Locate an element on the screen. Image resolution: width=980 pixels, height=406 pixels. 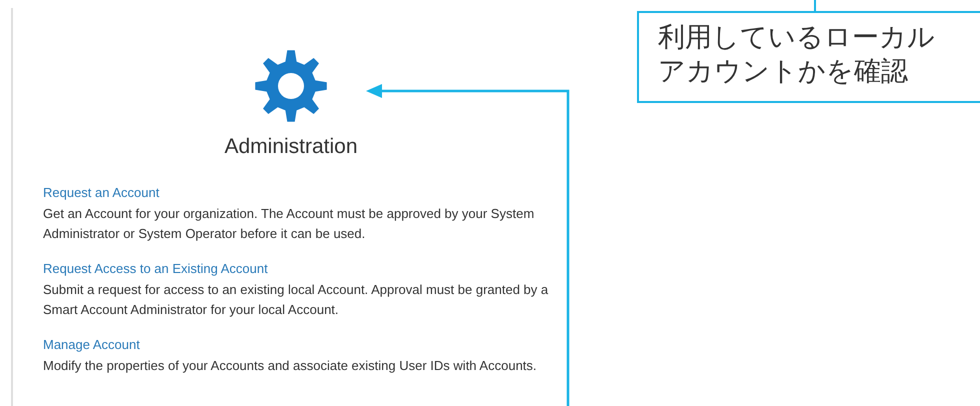
section-link: Request Access to an Existing Account is located at coordinates (155, 268).